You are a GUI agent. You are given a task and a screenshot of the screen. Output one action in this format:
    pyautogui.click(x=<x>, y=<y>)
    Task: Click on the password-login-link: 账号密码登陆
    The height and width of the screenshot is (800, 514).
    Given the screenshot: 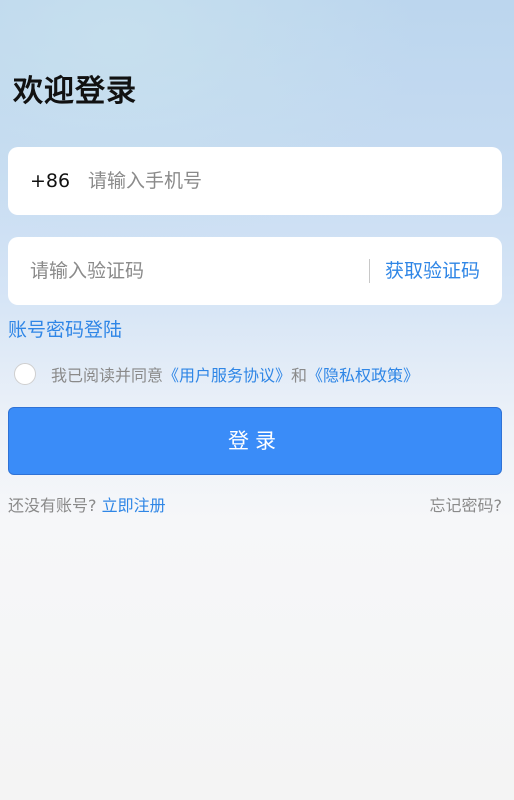 What is the action you would take?
    pyautogui.click(x=65, y=330)
    